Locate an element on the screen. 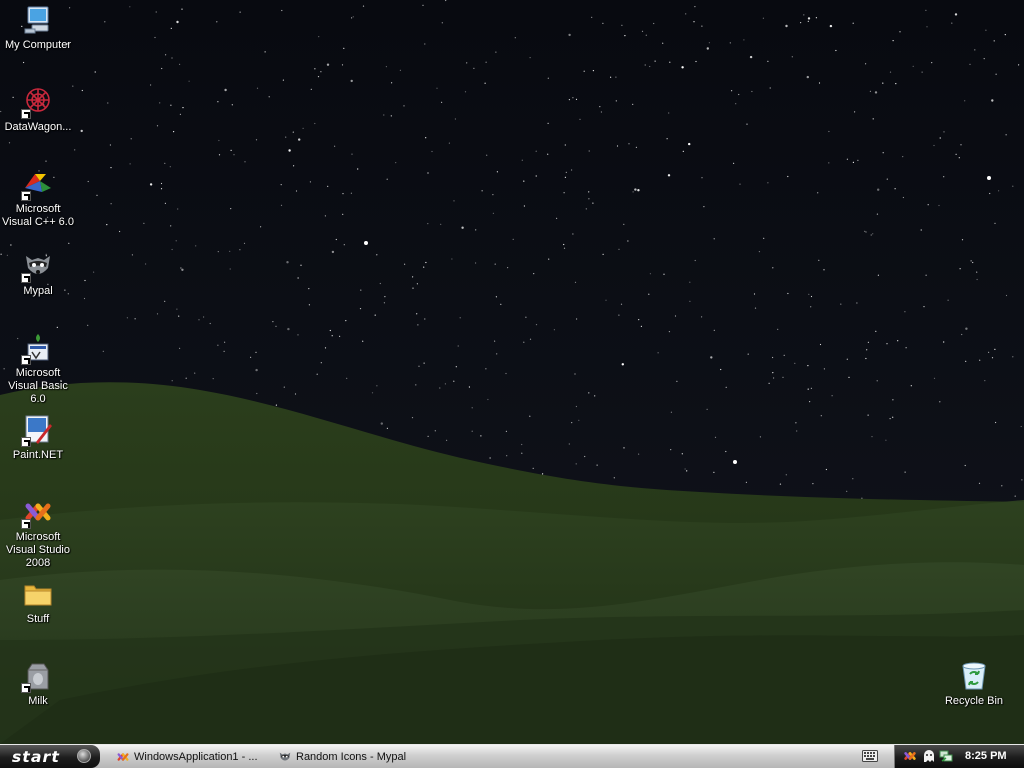 Image resolution: width=1024 pixels, height=768 pixels. desktop-icon-stuff: Stuff is located at coordinates (38, 602).